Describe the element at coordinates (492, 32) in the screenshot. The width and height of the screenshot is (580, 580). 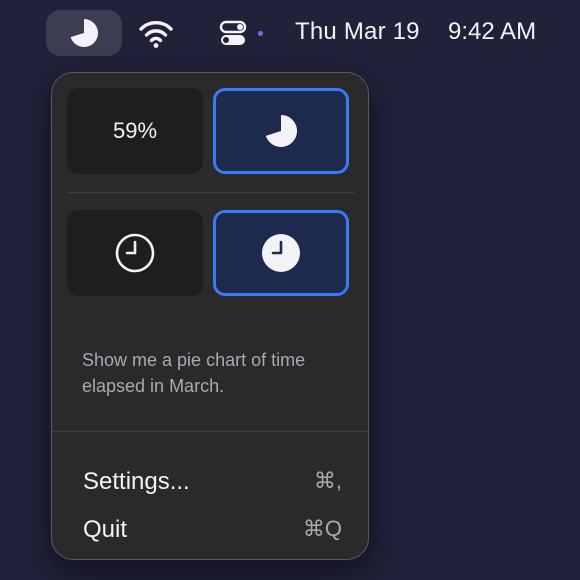
I see `menubar-time: 9:42 AM` at that location.